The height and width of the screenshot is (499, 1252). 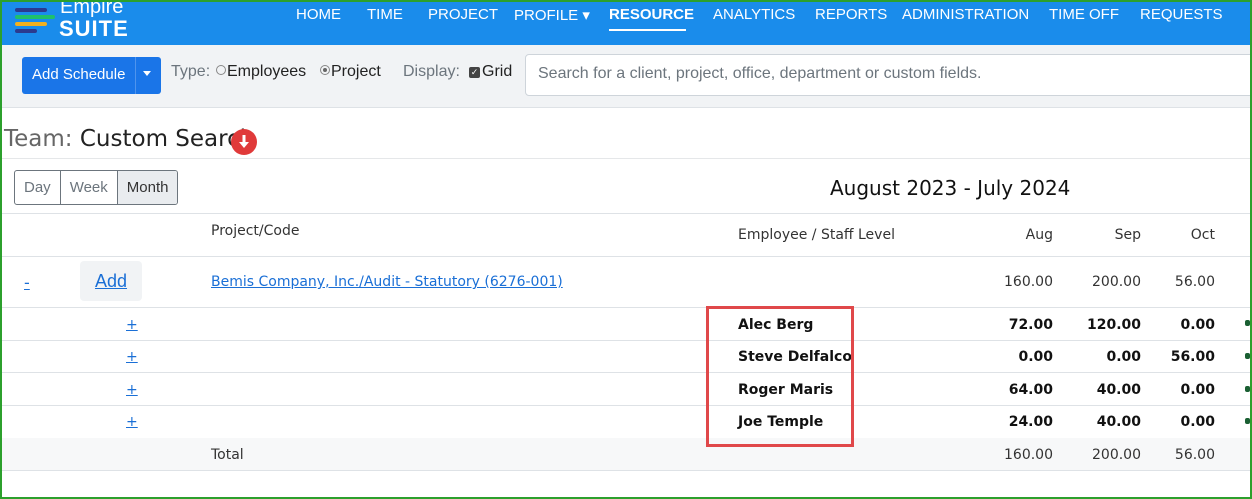 What do you see at coordinates (267, 71) in the screenshot?
I see `type-option-employees-label: Employees` at bounding box center [267, 71].